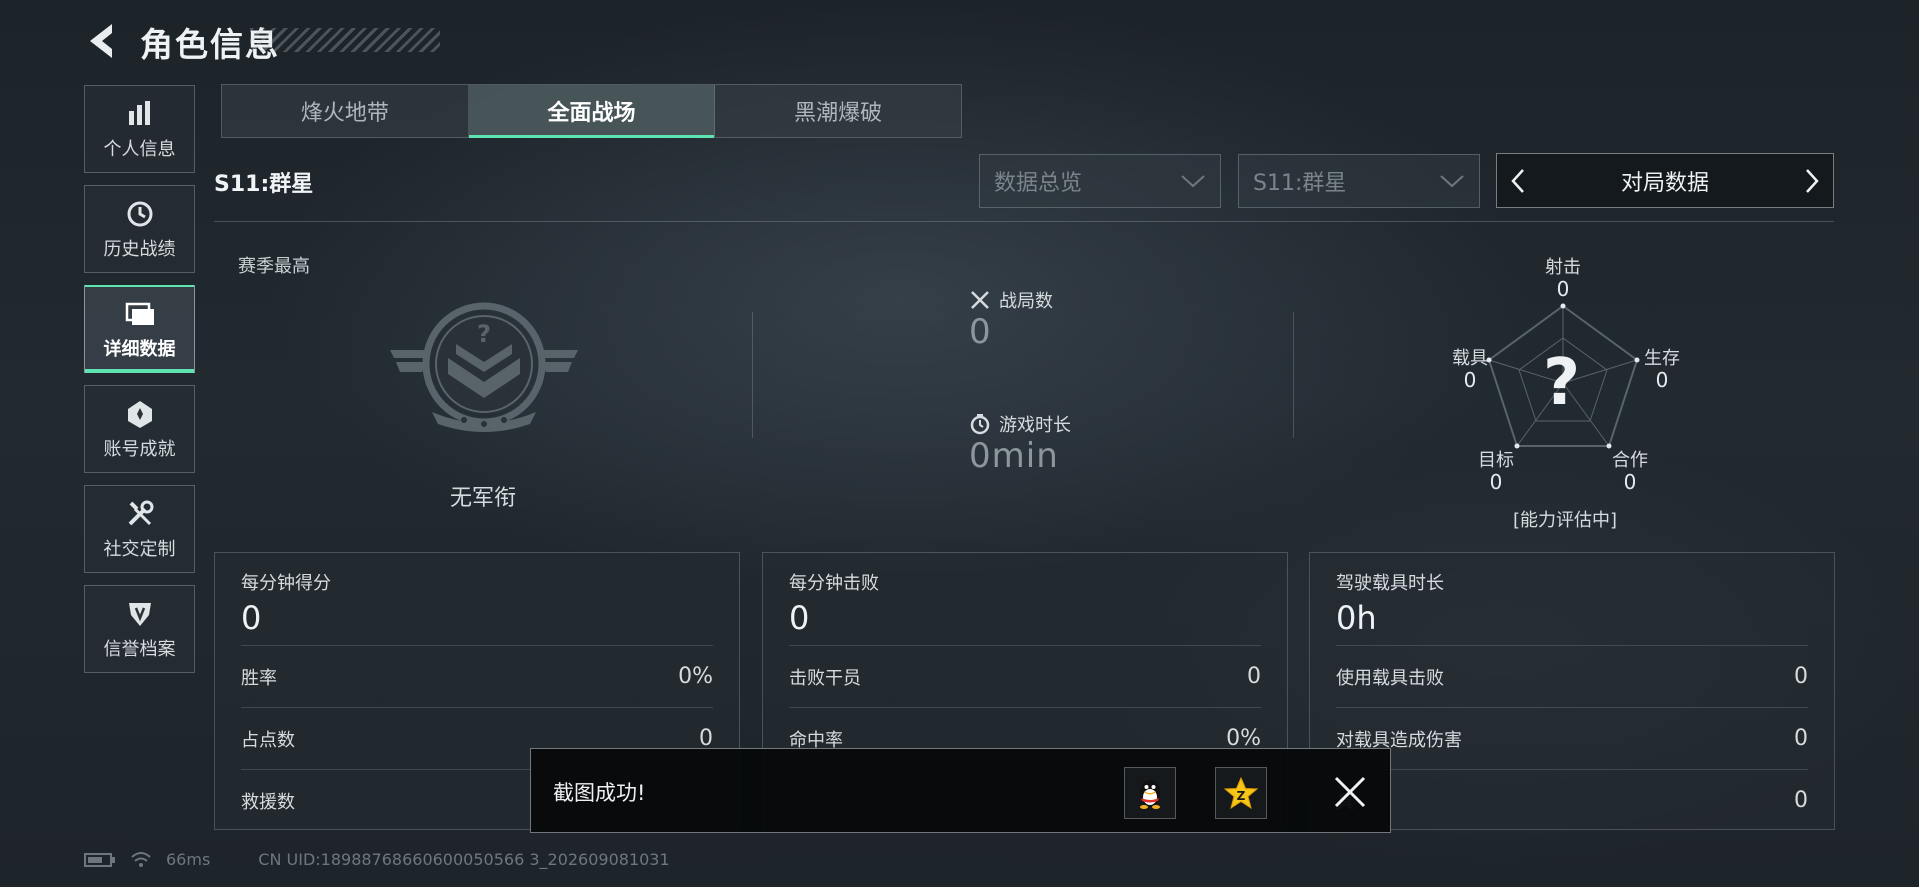  I want to click on chevron-left-icon, so click(1517, 180).